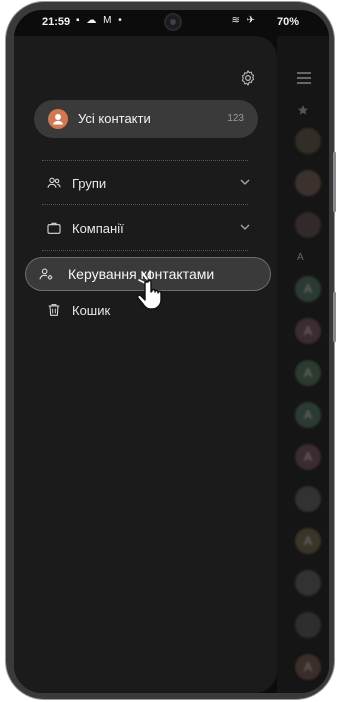 The height and width of the screenshot is (702, 350). What do you see at coordinates (303, 110) in the screenshot?
I see `star-icon` at bounding box center [303, 110].